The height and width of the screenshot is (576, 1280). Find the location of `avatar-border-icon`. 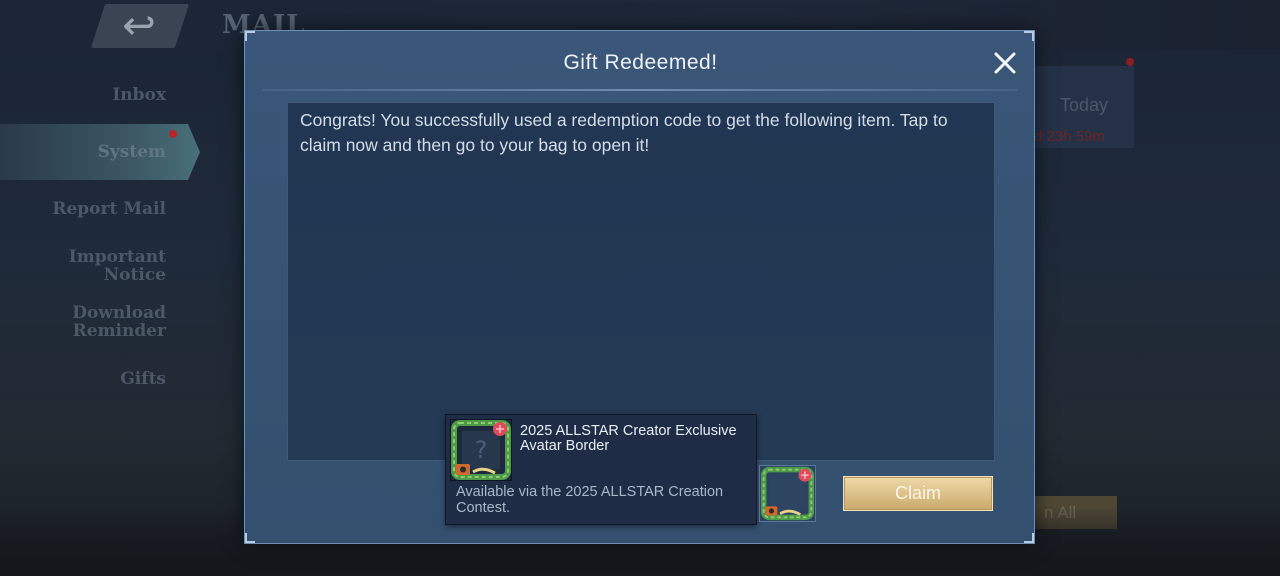

avatar-border-icon is located at coordinates (787, 493).